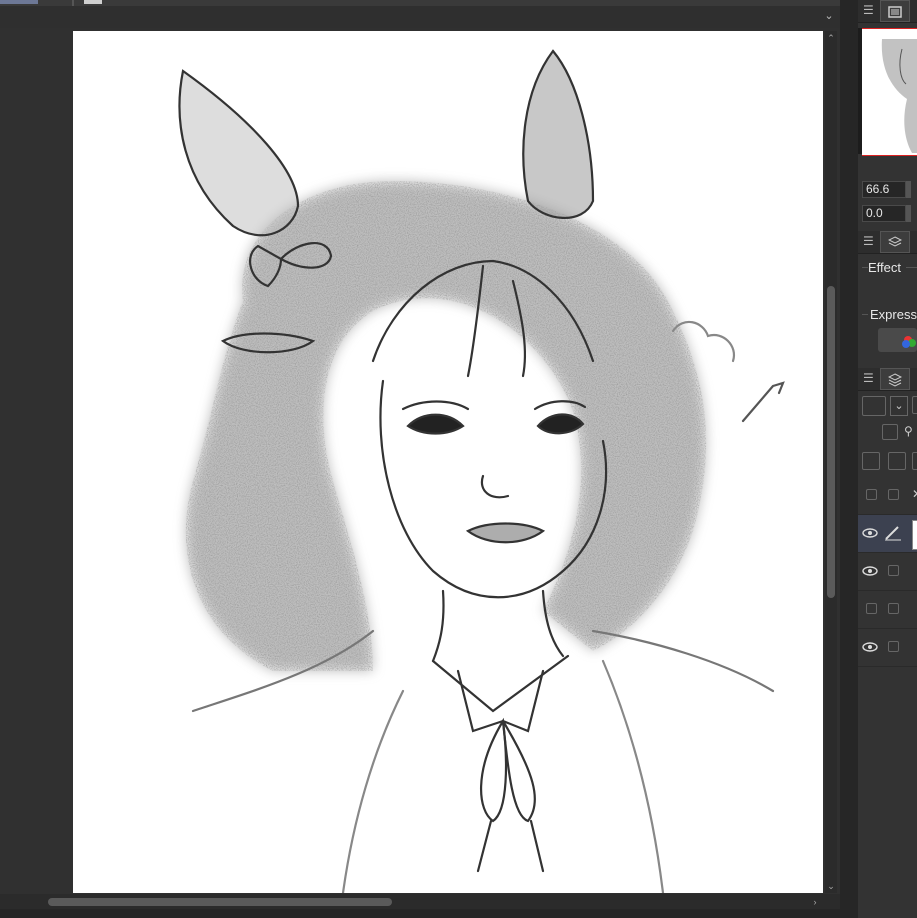 Image resolution: width=917 pixels, height=918 pixels. I want to click on rotation-field: 0.0, so click(884, 213).